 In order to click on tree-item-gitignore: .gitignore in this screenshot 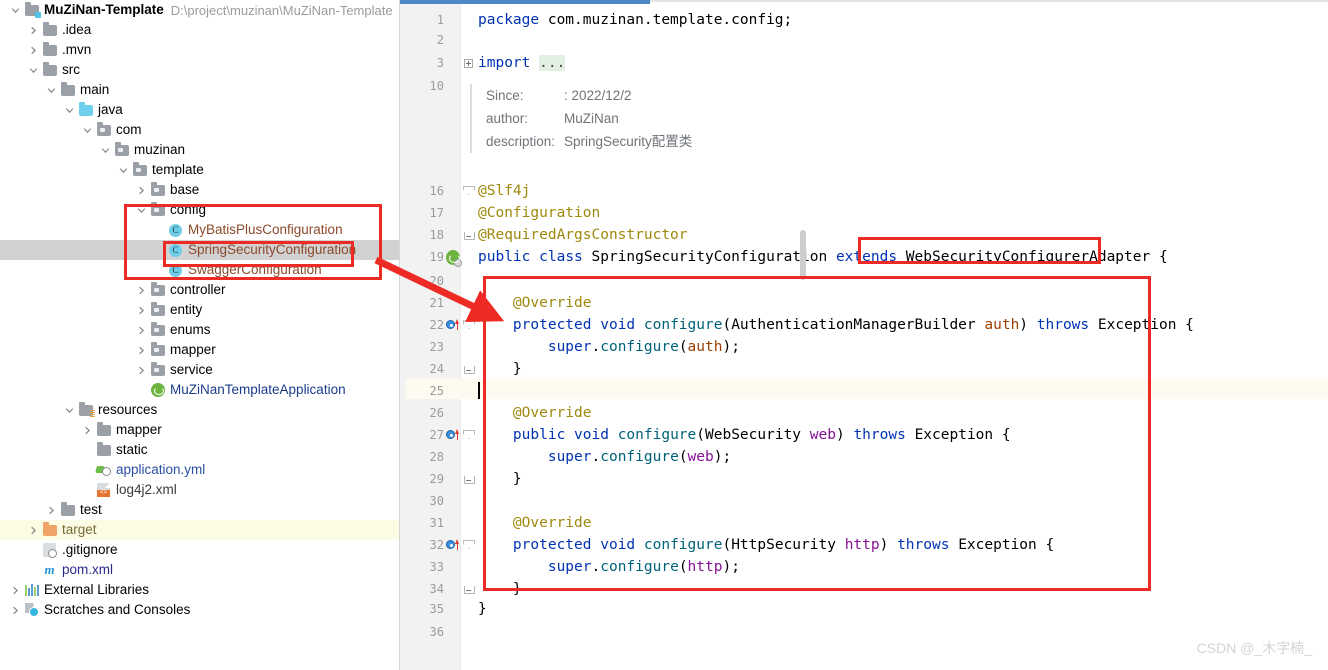, I will do `click(200, 550)`.